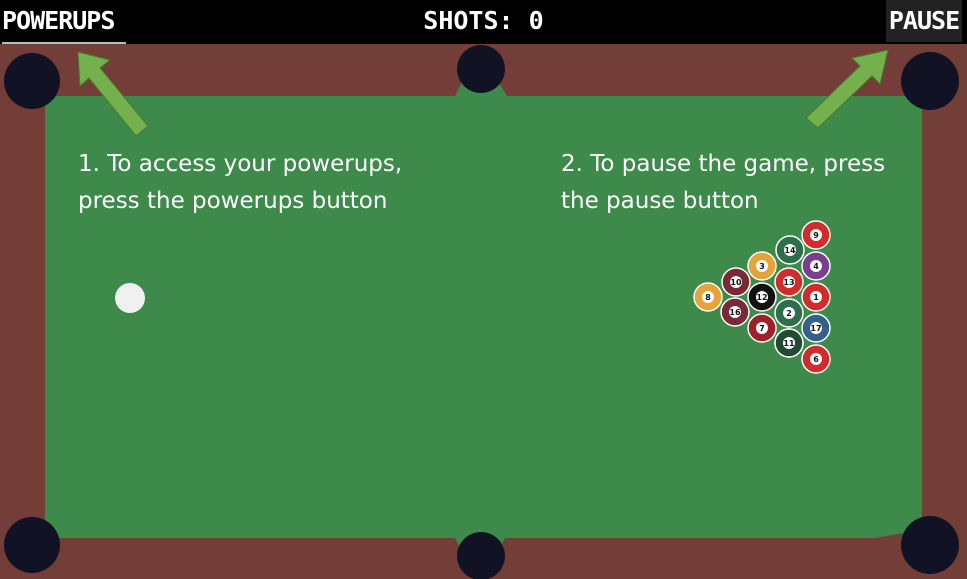 The height and width of the screenshot is (579, 967). What do you see at coordinates (32, 545) in the screenshot?
I see `pocket-bottom-left` at bounding box center [32, 545].